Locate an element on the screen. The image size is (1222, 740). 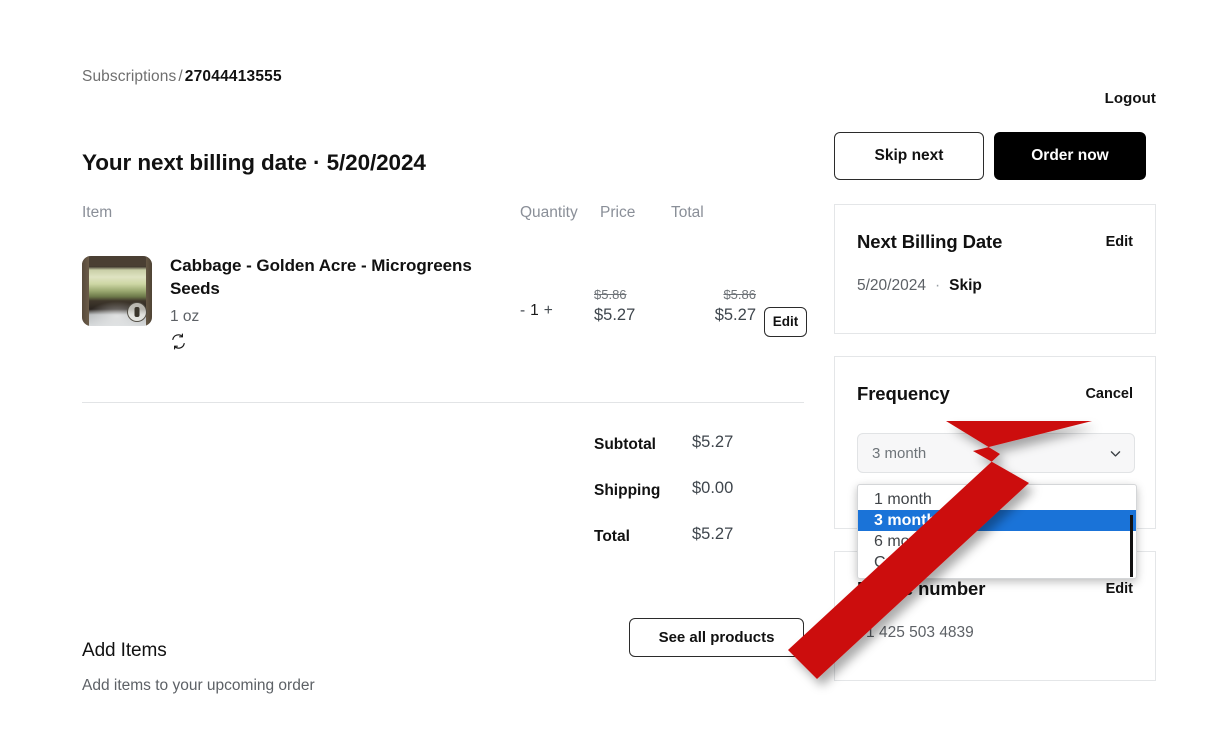
quantity-value: 1 is located at coordinates (534, 310).